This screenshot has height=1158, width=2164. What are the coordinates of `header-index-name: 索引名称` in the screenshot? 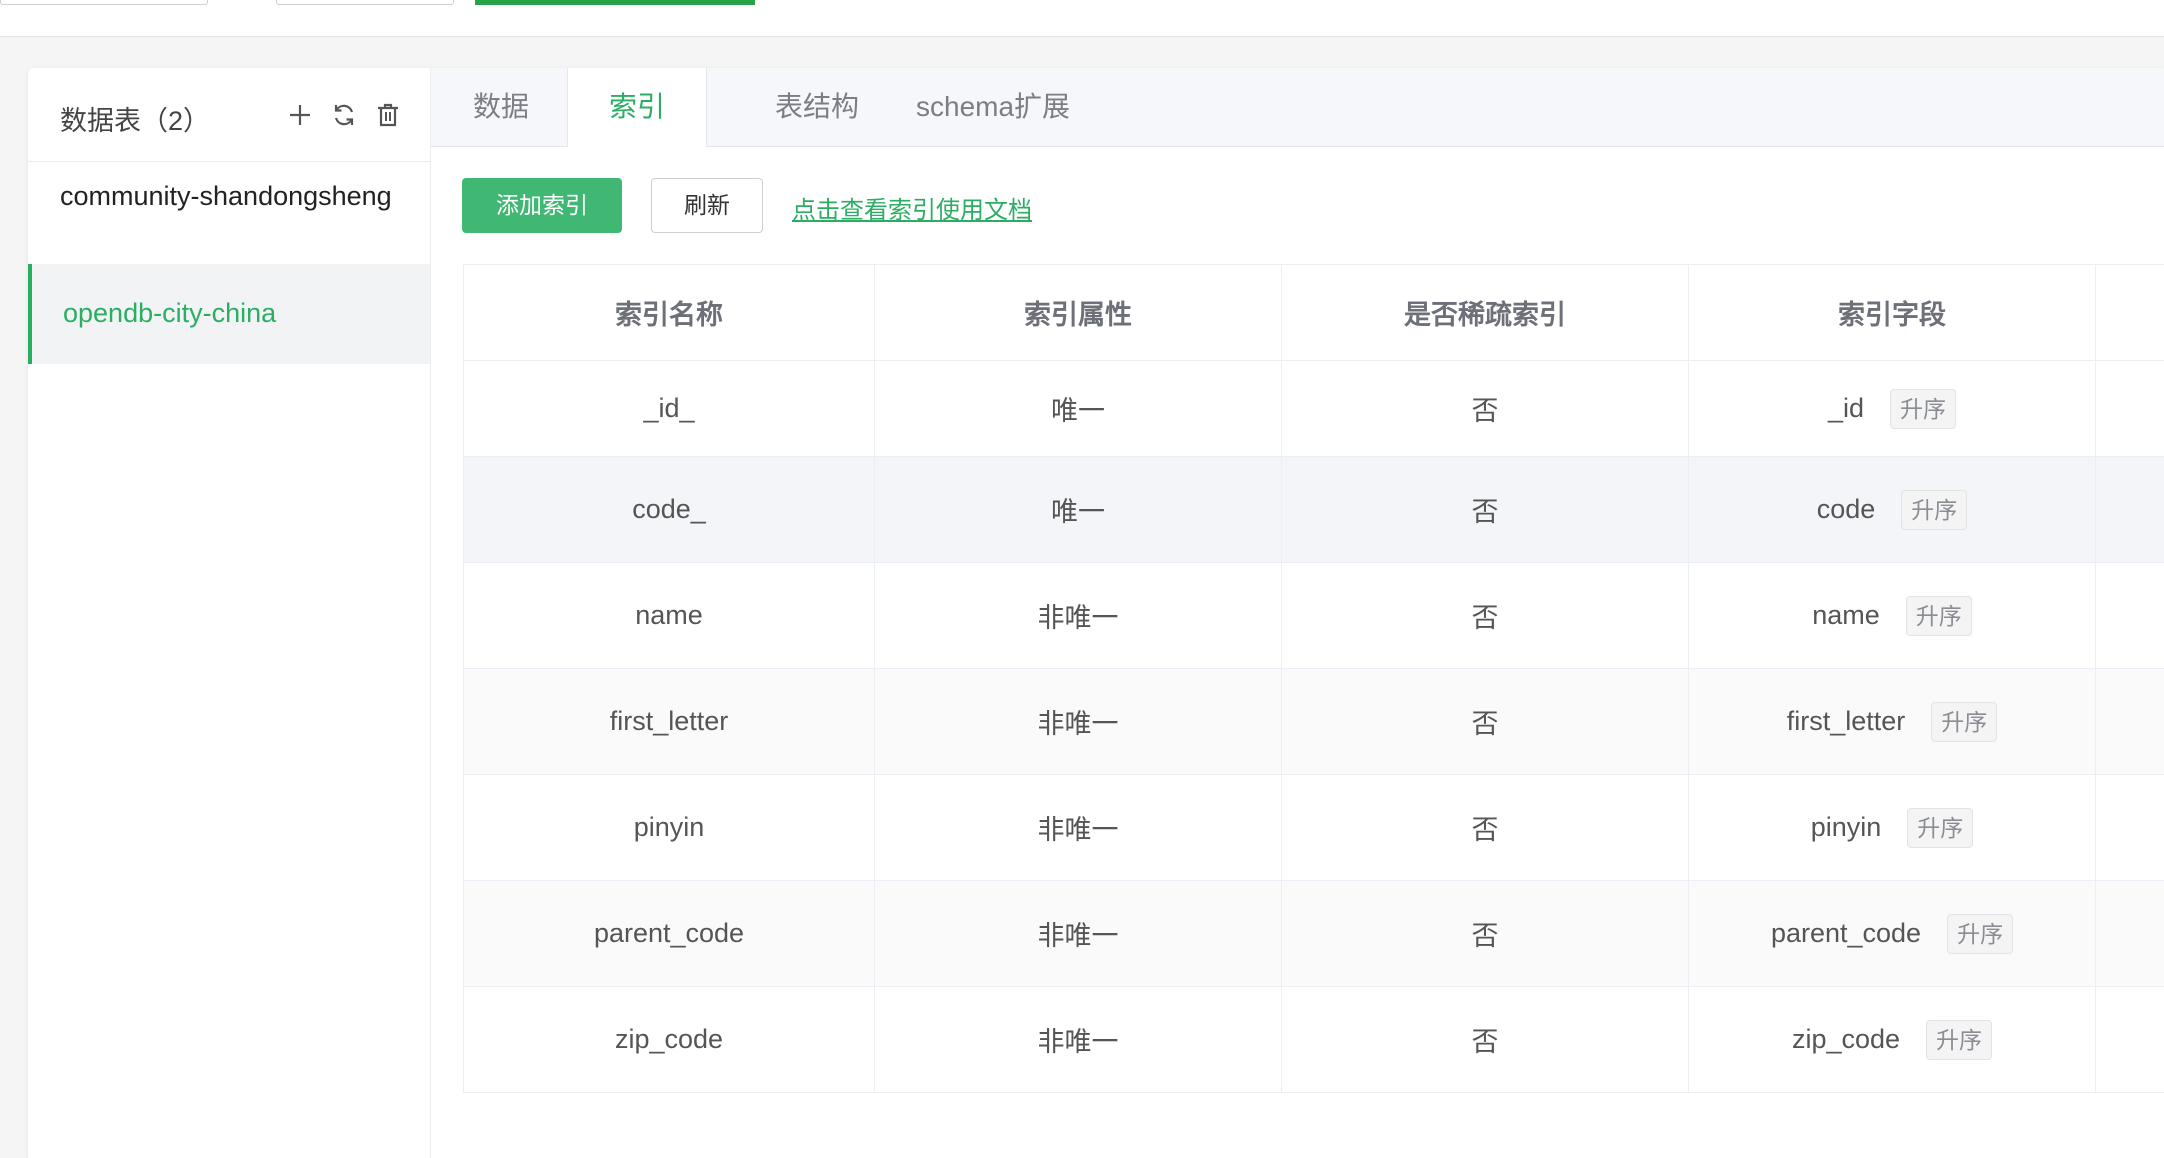 It's located at (669, 312).